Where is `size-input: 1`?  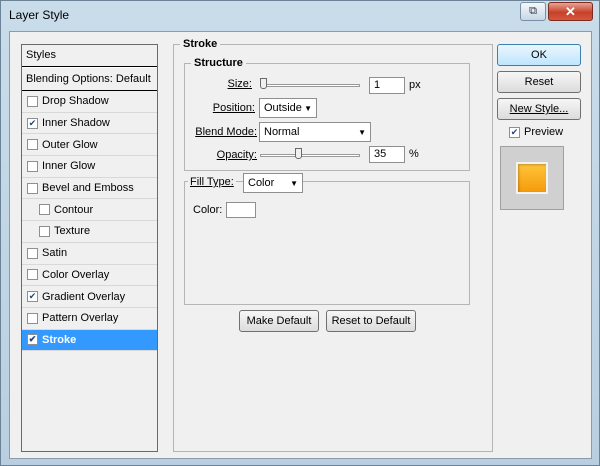 size-input: 1 is located at coordinates (387, 85).